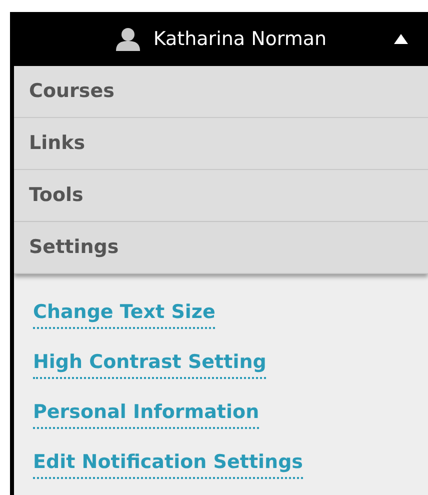 Image resolution: width=428 pixels, height=495 pixels. I want to click on section-header: Settings, so click(221, 248).